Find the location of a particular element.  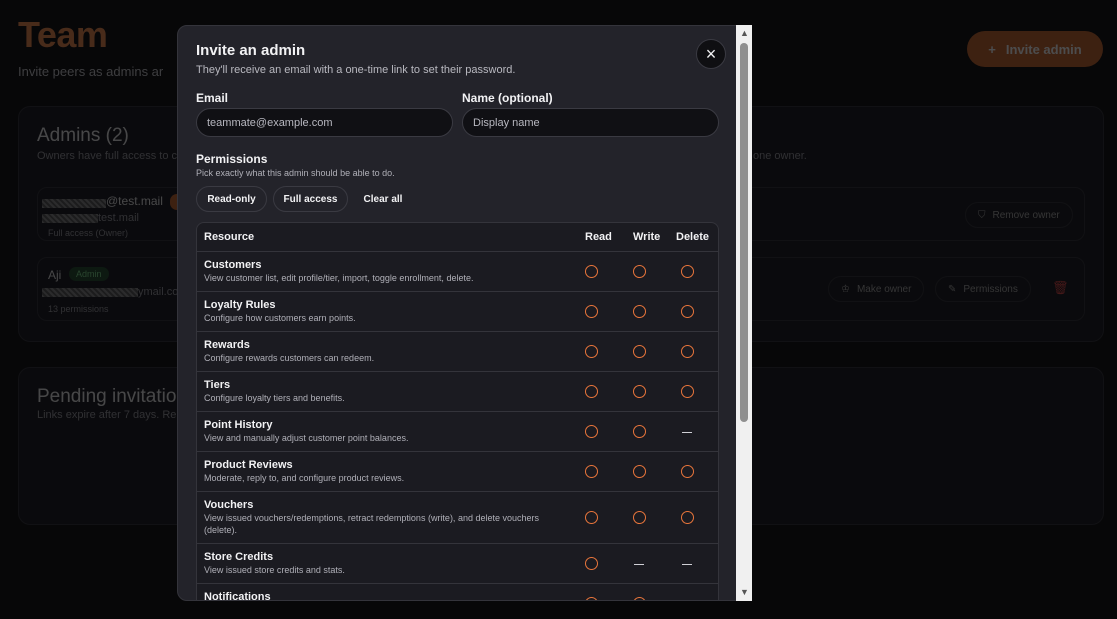

resource-description: Configure how customers earn points. is located at coordinates (280, 318).